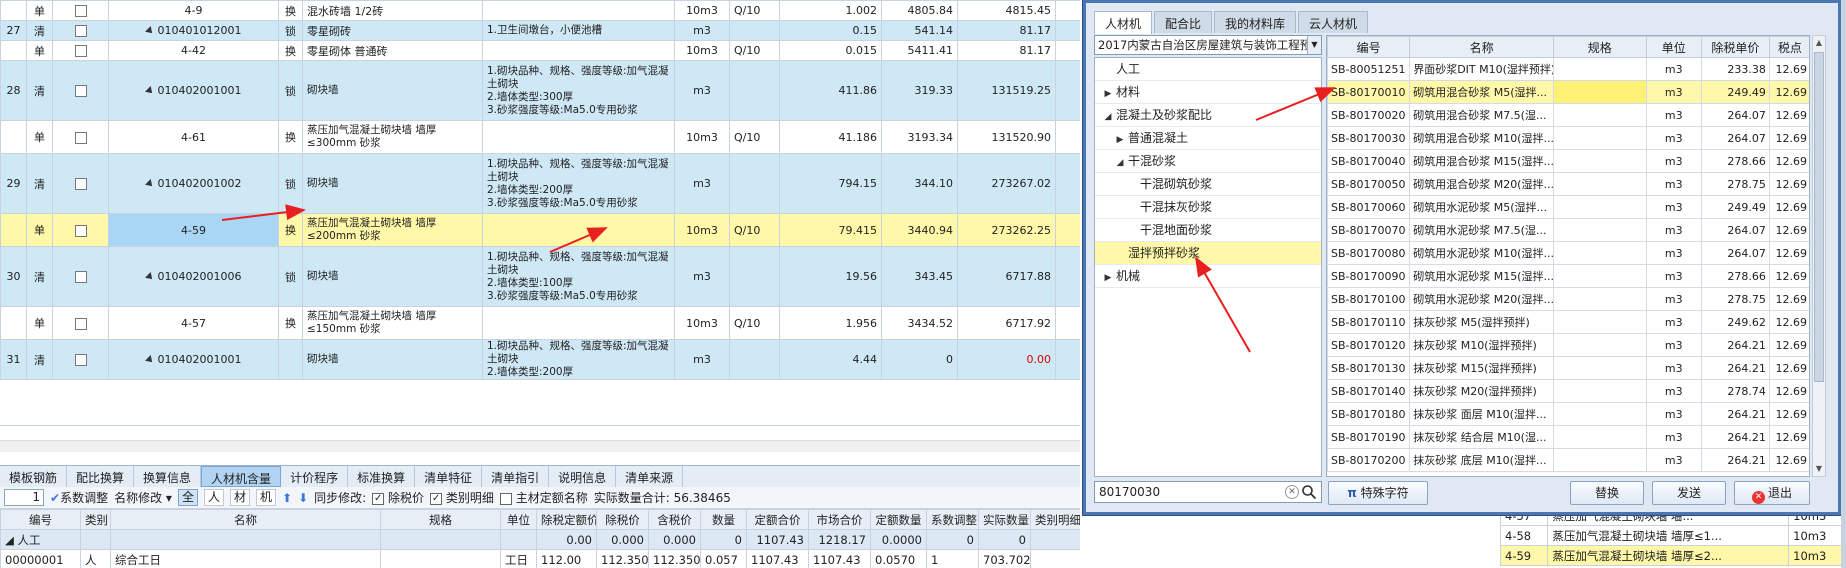 This screenshot has width=1846, height=568. What do you see at coordinates (1309, 492) in the screenshot?
I see `search-icon` at bounding box center [1309, 492].